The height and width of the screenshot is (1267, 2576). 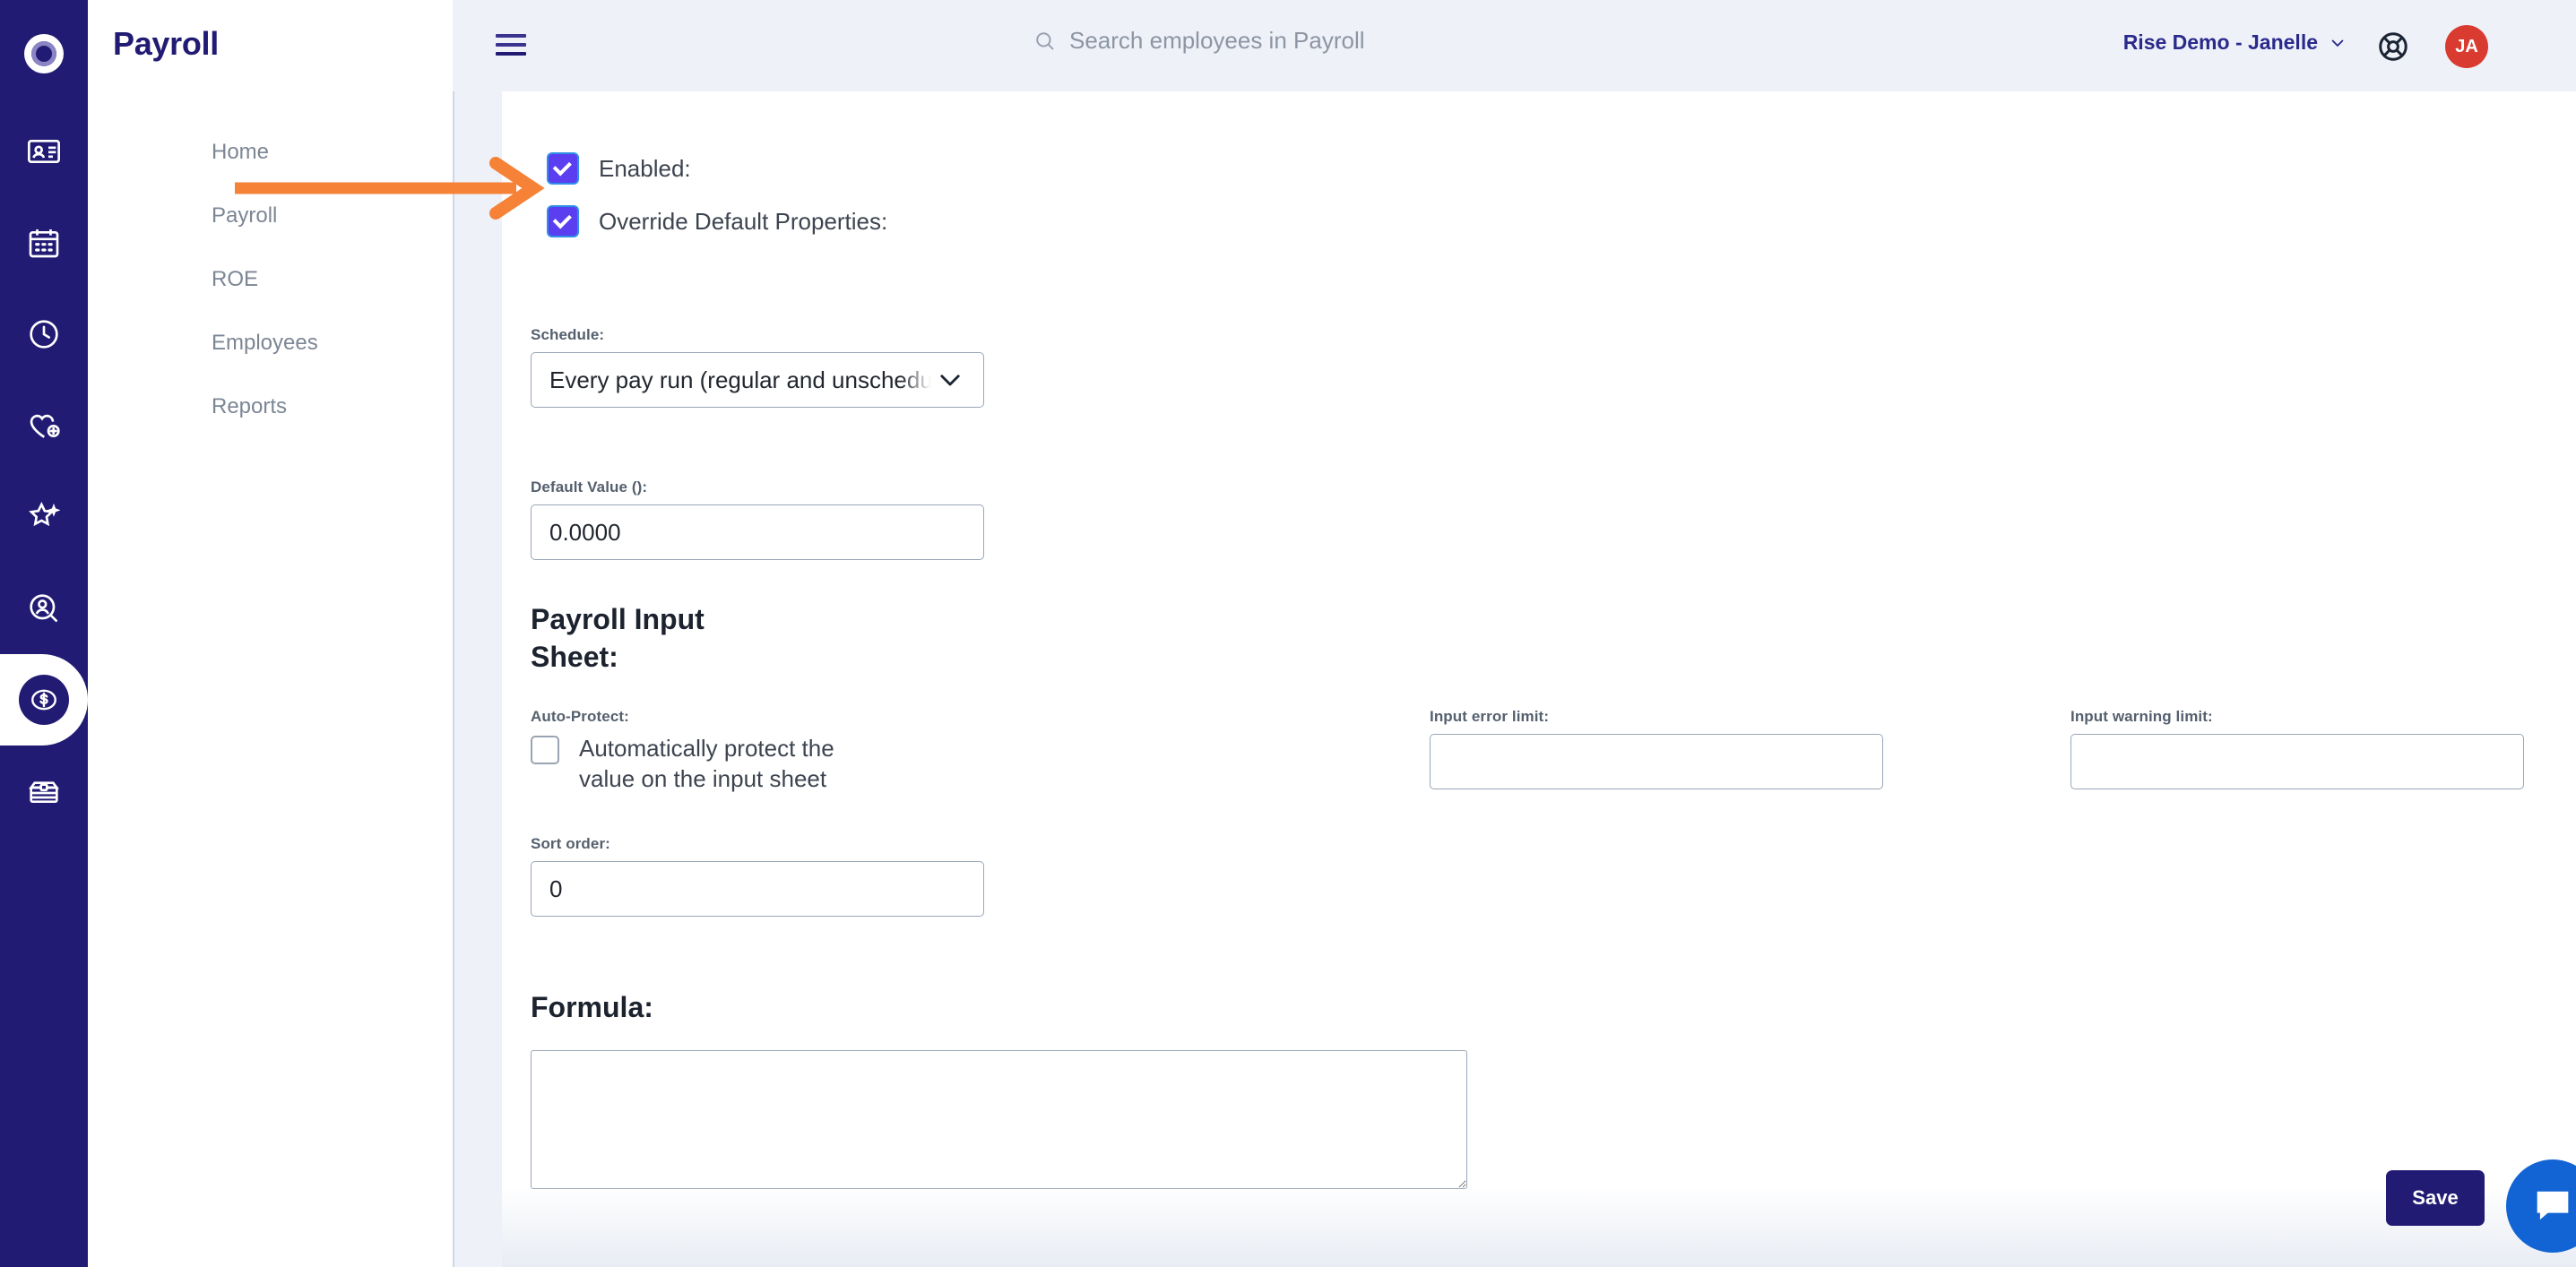 What do you see at coordinates (270, 406) in the screenshot?
I see `sidebar-item-reports: Reports` at bounding box center [270, 406].